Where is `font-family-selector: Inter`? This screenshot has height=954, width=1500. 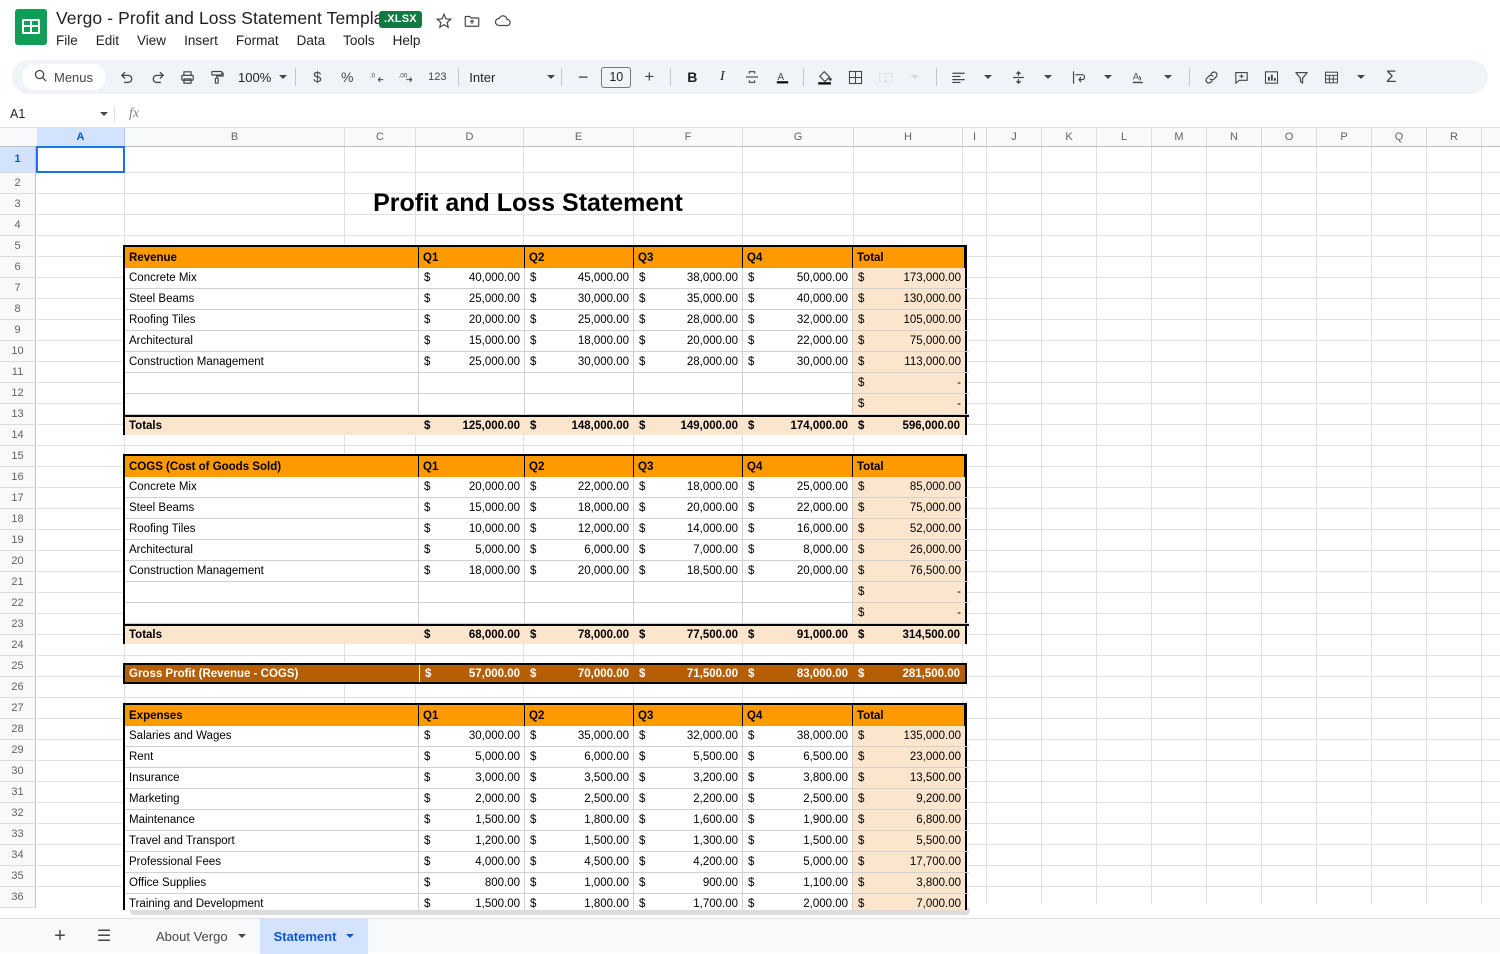 font-family-selector: Inter is located at coordinates (512, 77).